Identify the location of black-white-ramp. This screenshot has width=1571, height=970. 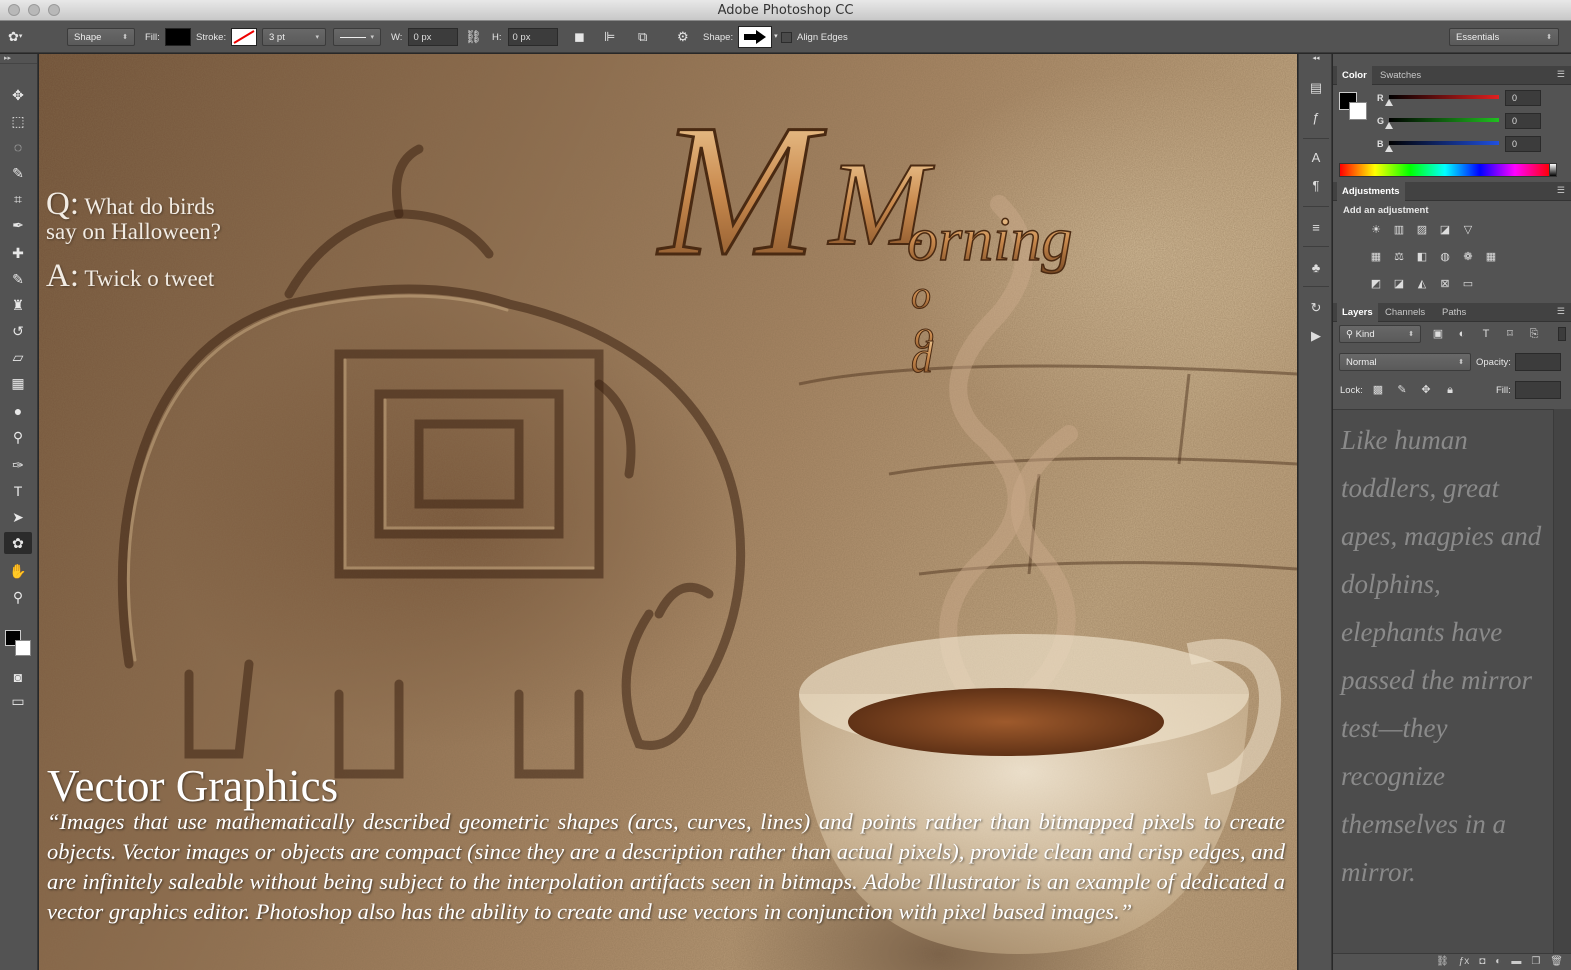
(1553, 170).